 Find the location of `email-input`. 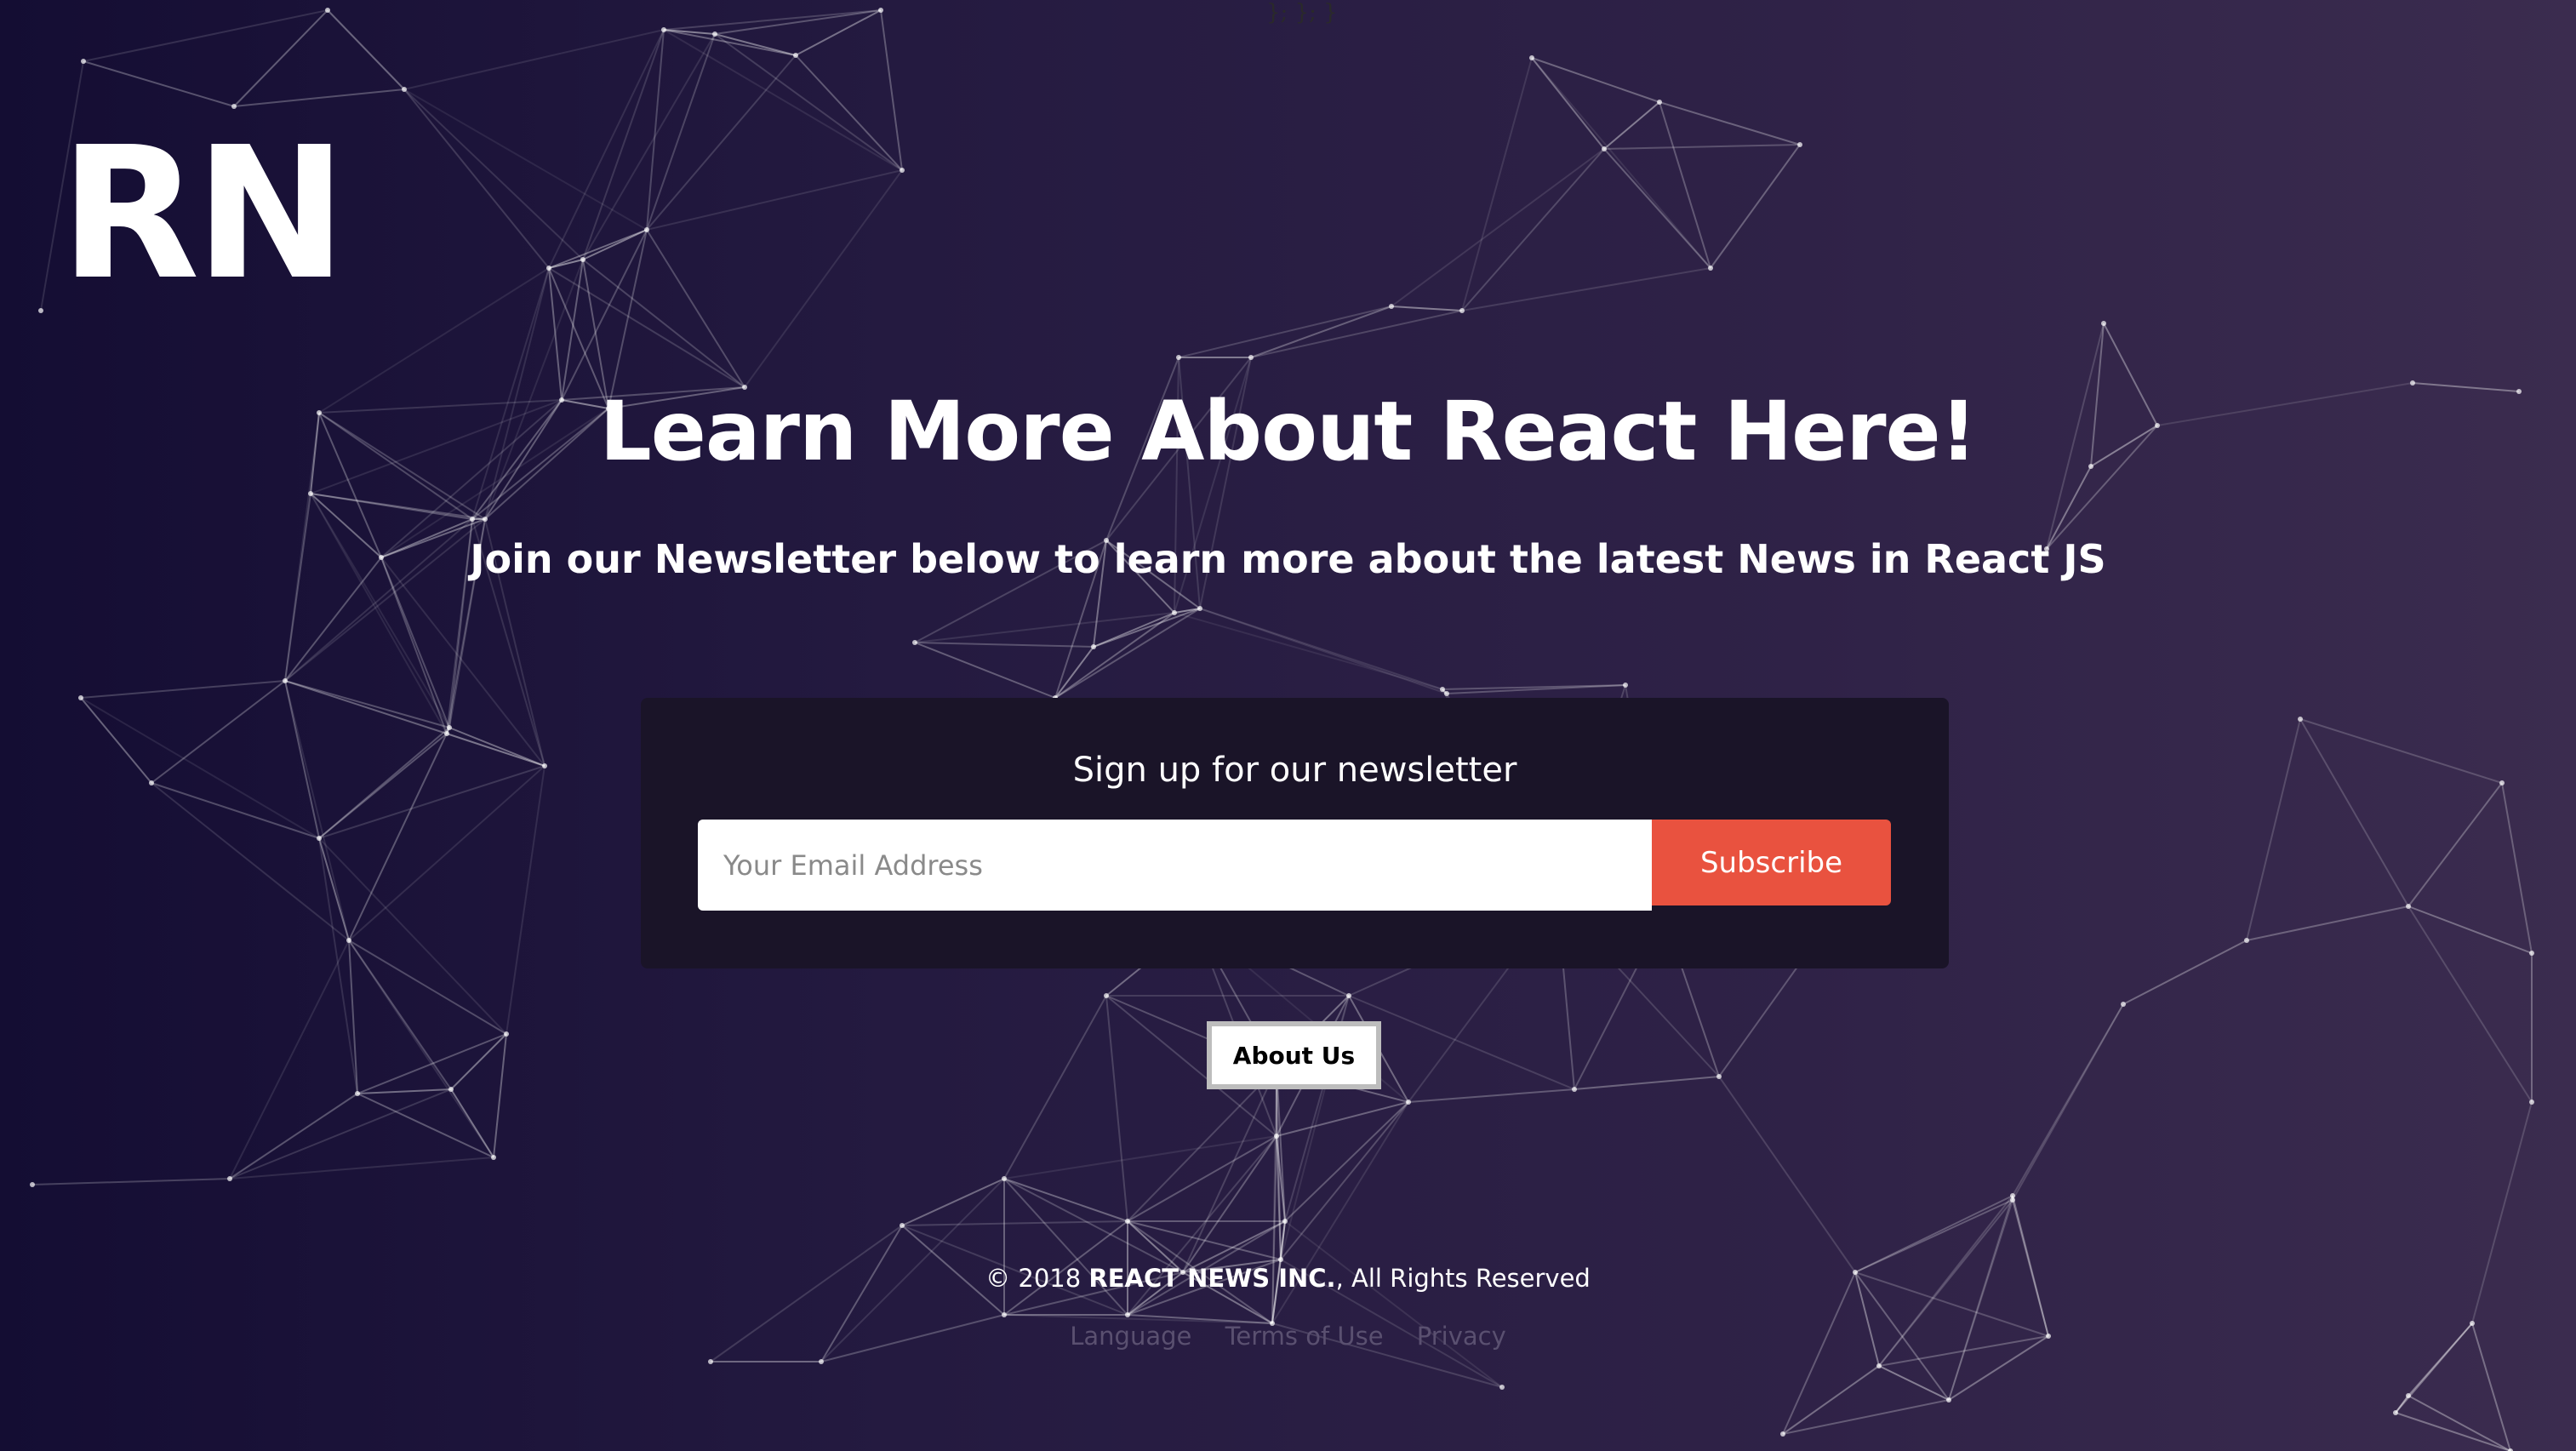

email-input is located at coordinates (1175, 866).